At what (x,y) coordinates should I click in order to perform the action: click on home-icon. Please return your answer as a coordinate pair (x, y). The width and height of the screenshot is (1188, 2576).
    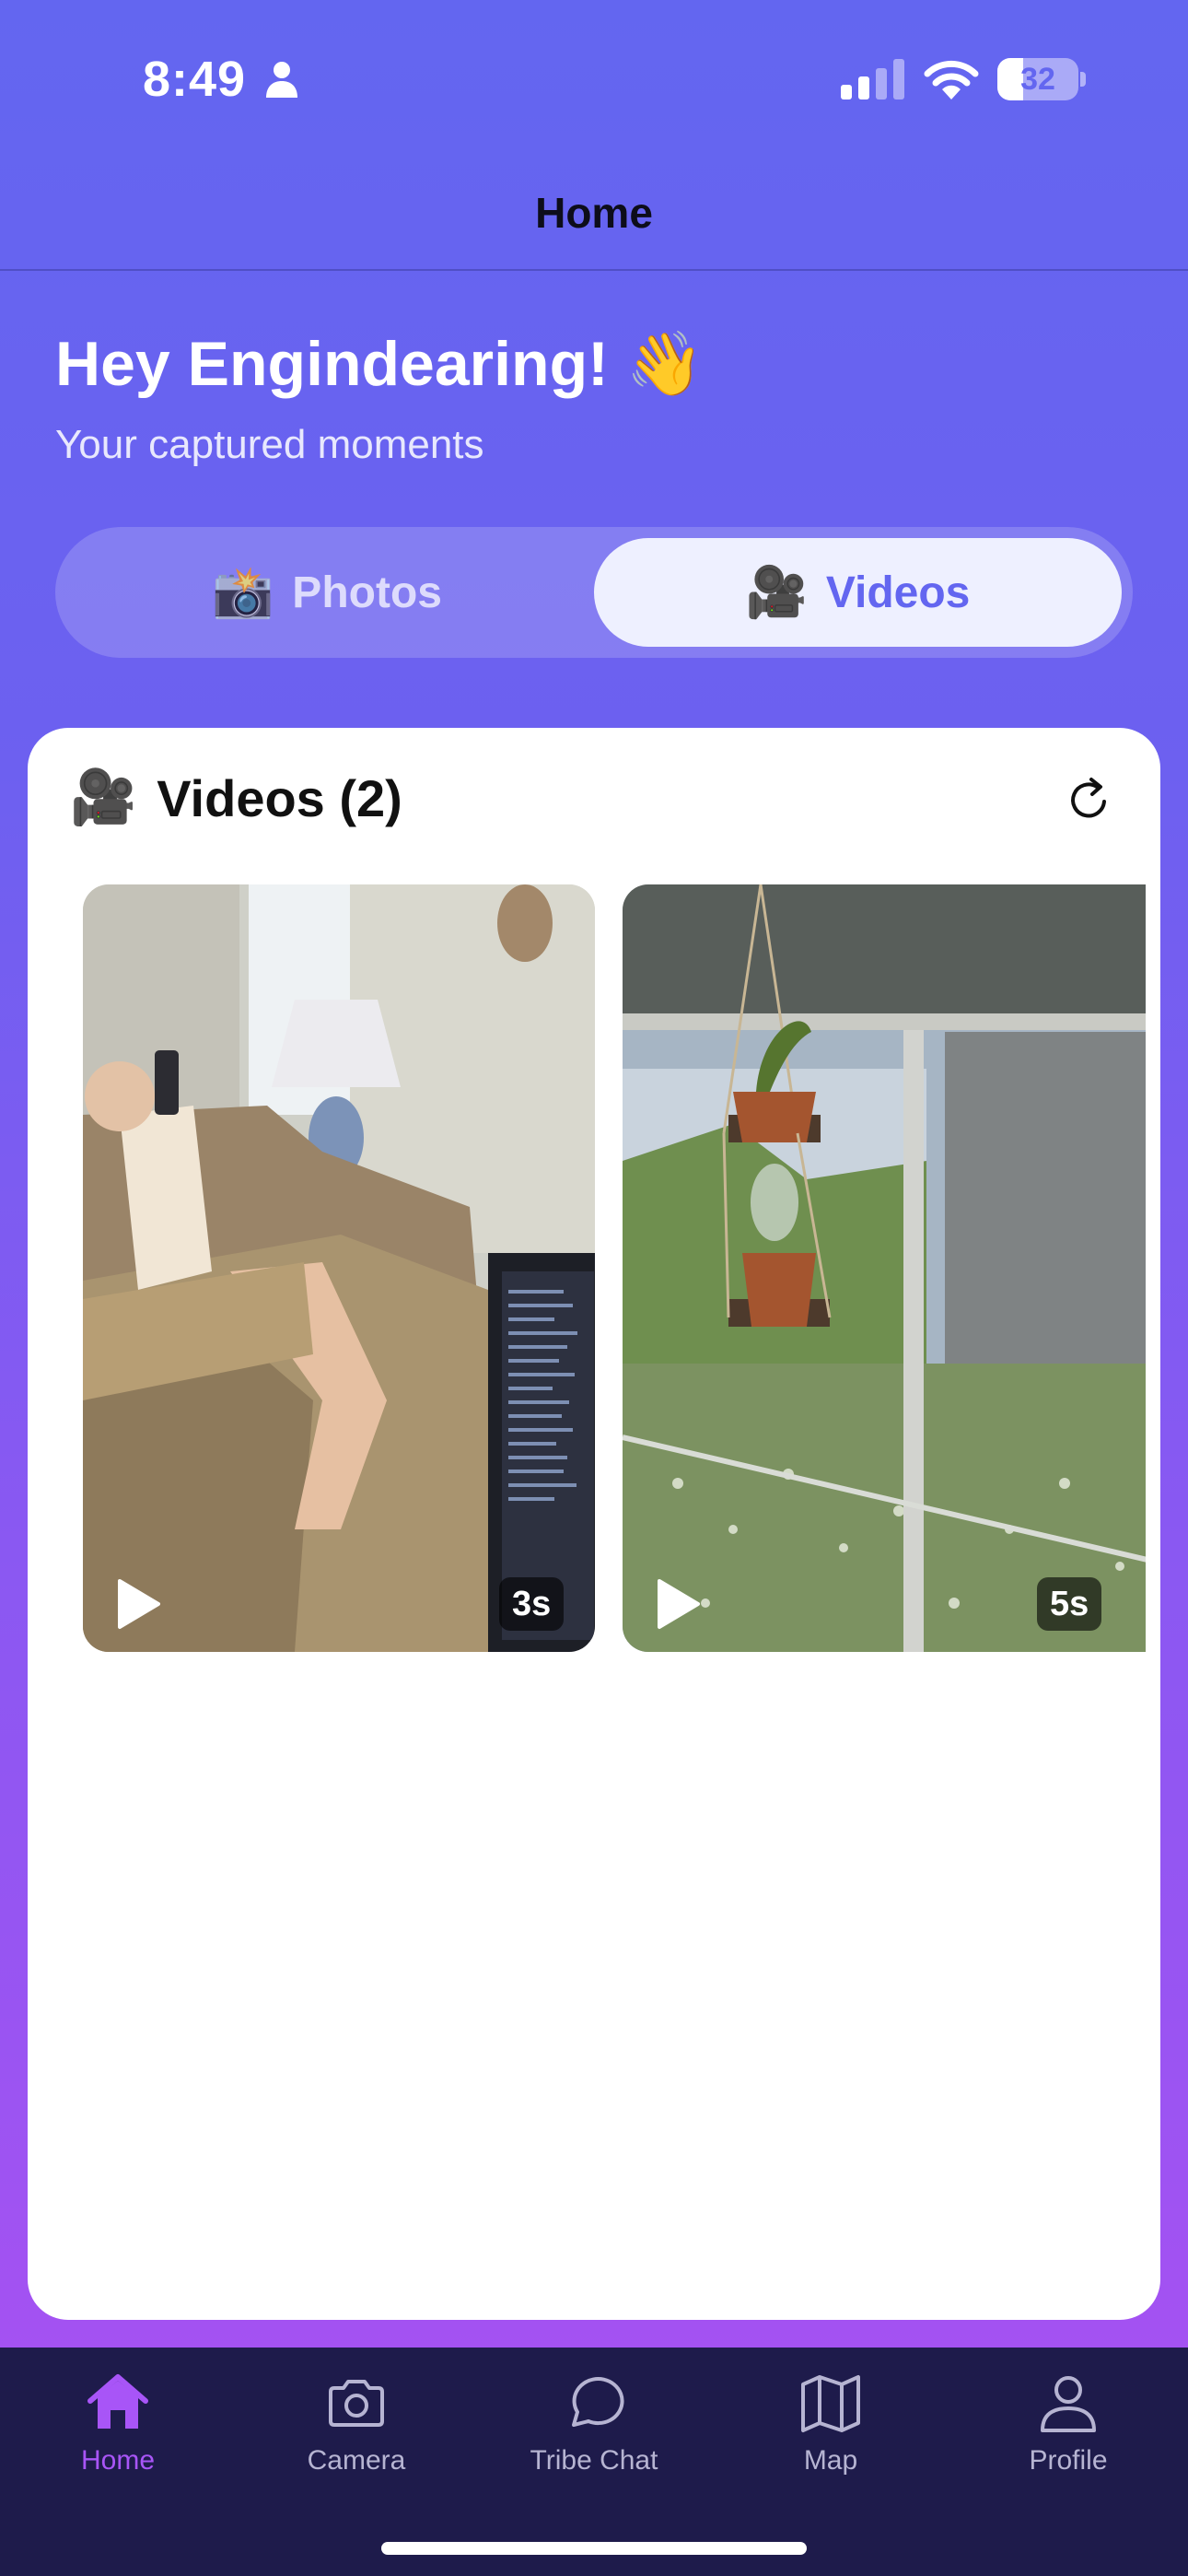
    Looking at the image, I should click on (117, 2401).